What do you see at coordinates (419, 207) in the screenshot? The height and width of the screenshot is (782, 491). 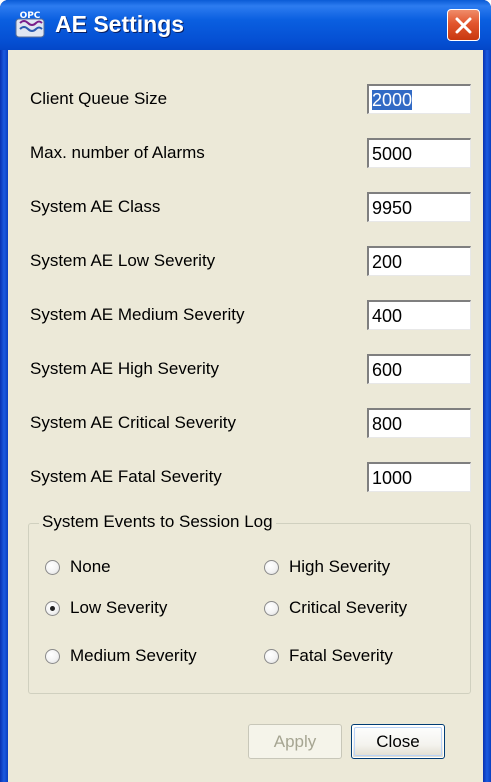 I see `system-ae-class-input: 9950` at bounding box center [419, 207].